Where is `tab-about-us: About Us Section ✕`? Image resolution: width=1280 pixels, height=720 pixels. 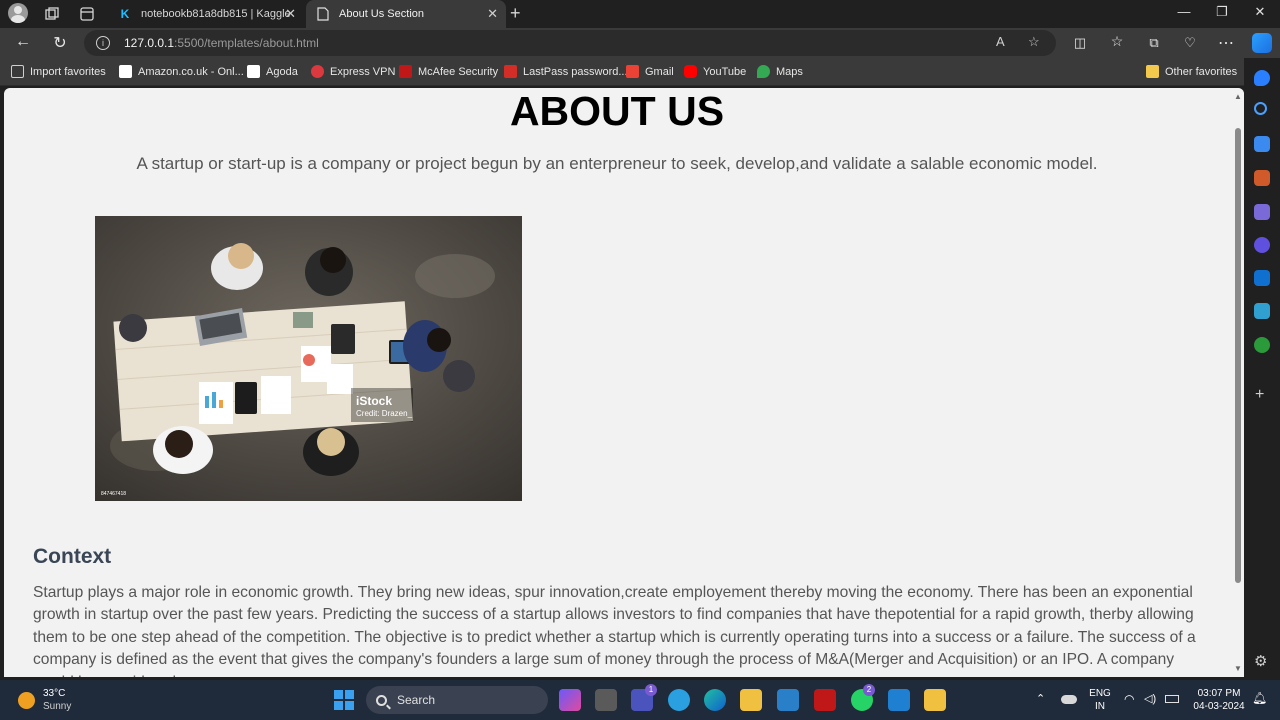 tab-about-us: About Us Section ✕ is located at coordinates (406, 14).